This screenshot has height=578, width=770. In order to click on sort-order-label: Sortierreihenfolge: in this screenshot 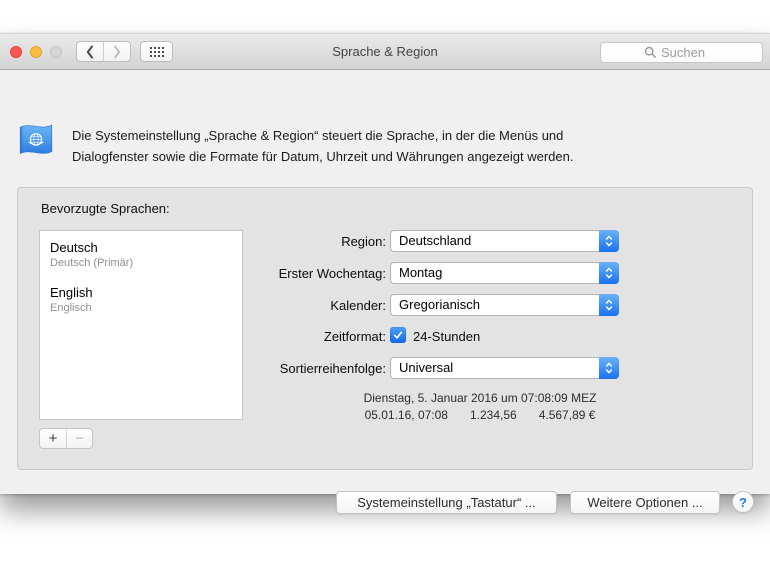, I will do `click(332, 368)`.